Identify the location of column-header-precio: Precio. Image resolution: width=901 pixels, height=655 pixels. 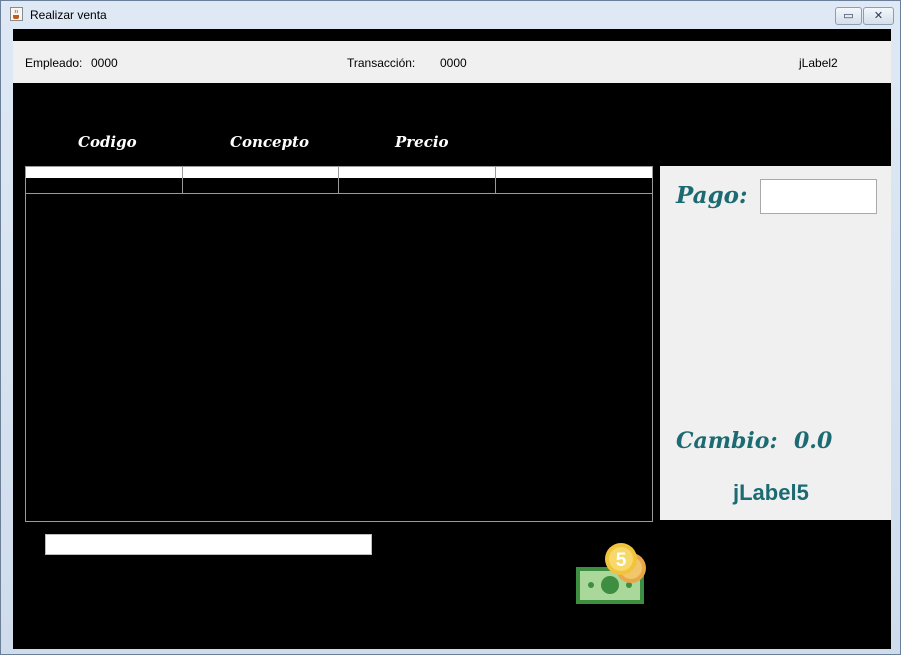
(422, 142).